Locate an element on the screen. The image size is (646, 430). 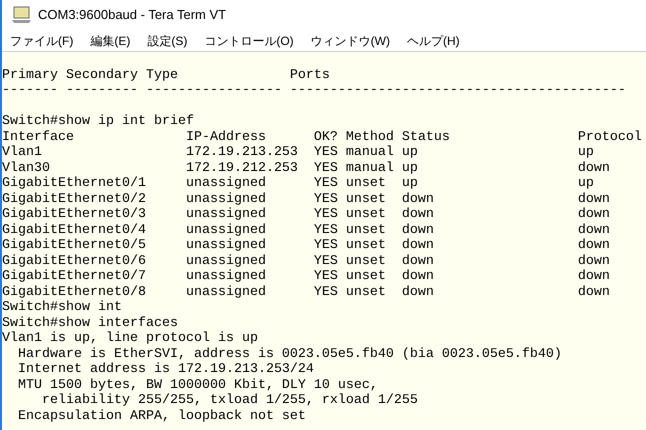
terminal-line: GigabitEthernet0/1 unassigned YES unset up up is located at coordinates (298, 184).